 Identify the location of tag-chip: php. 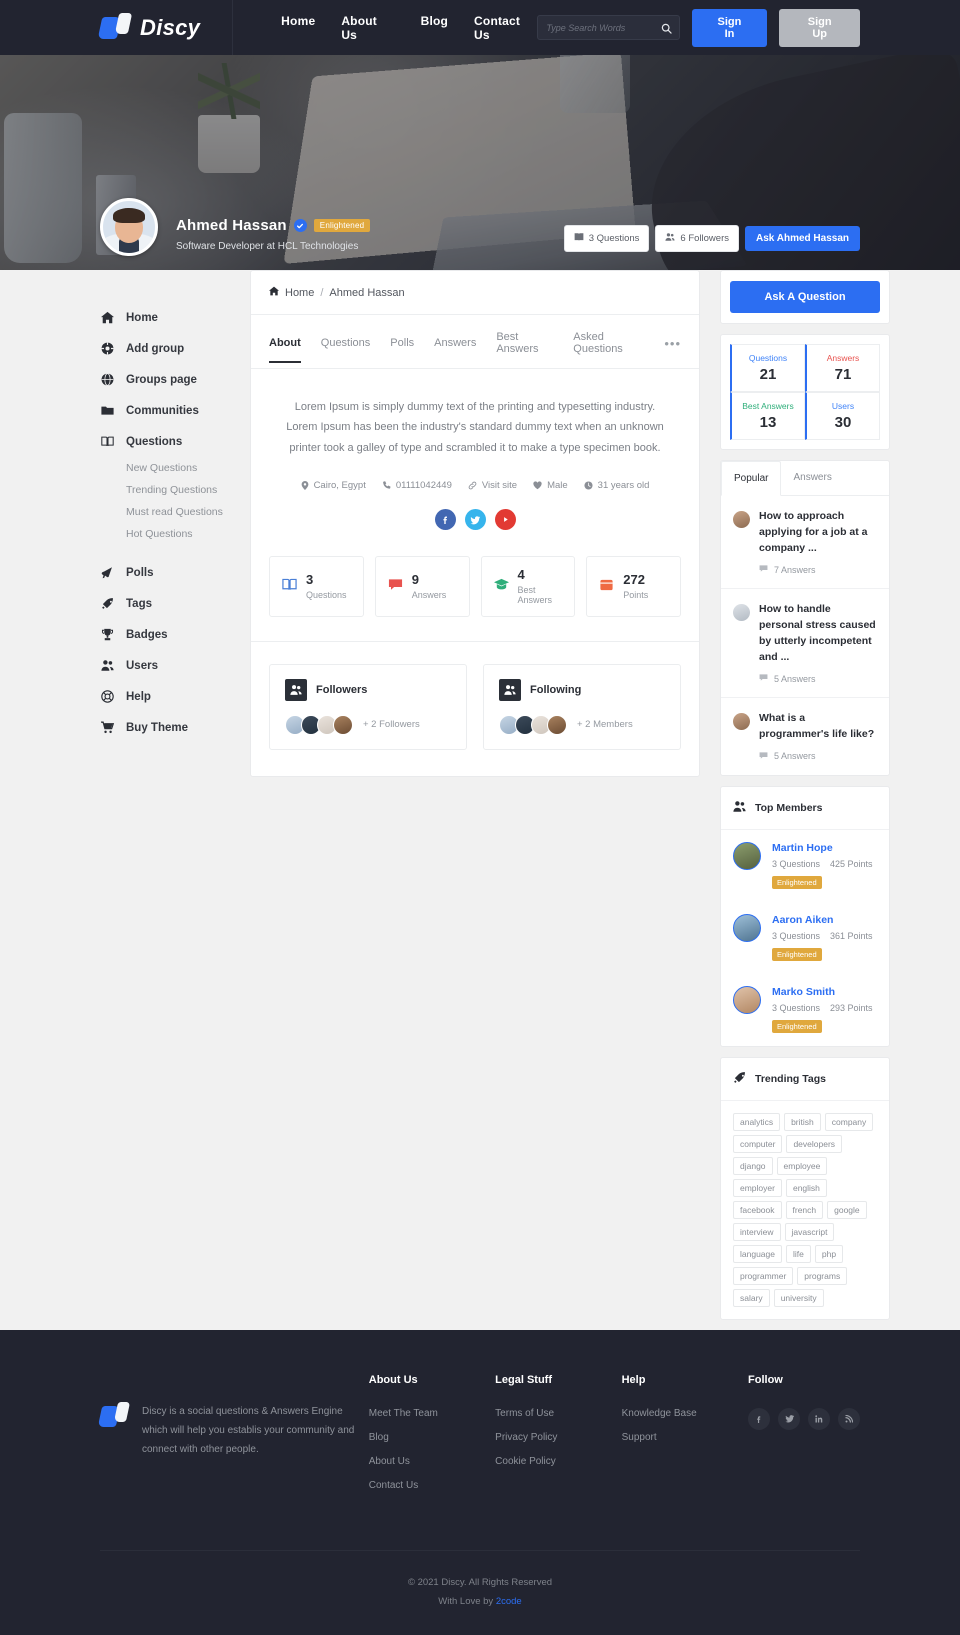
(829, 1253).